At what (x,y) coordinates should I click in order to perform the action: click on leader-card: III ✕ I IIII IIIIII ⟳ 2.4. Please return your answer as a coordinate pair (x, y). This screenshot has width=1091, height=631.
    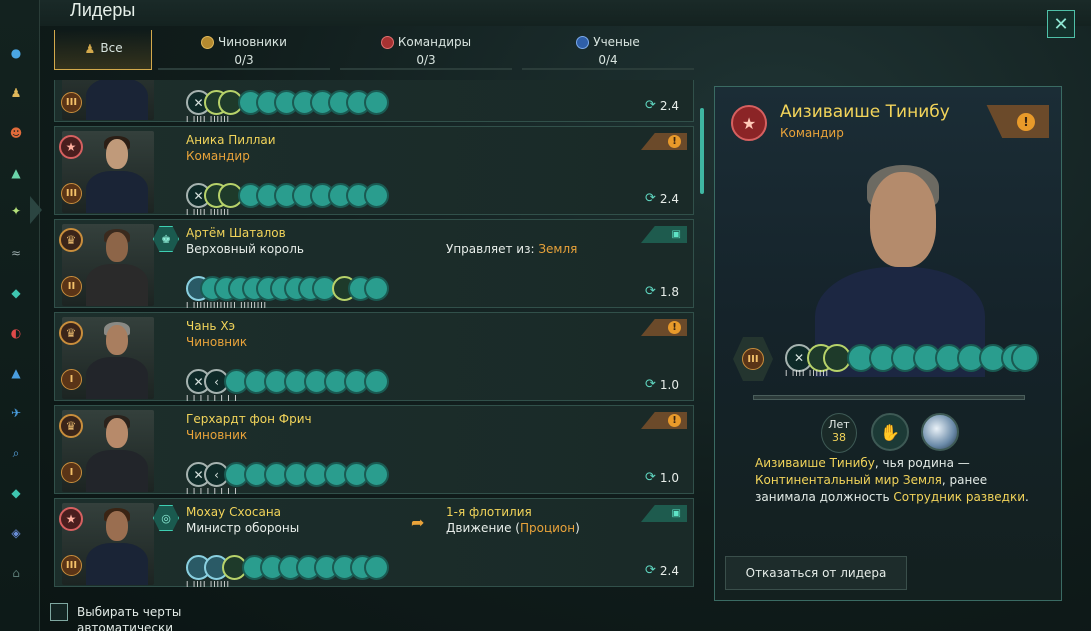
    Looking at the image, I should click on (374, 102).